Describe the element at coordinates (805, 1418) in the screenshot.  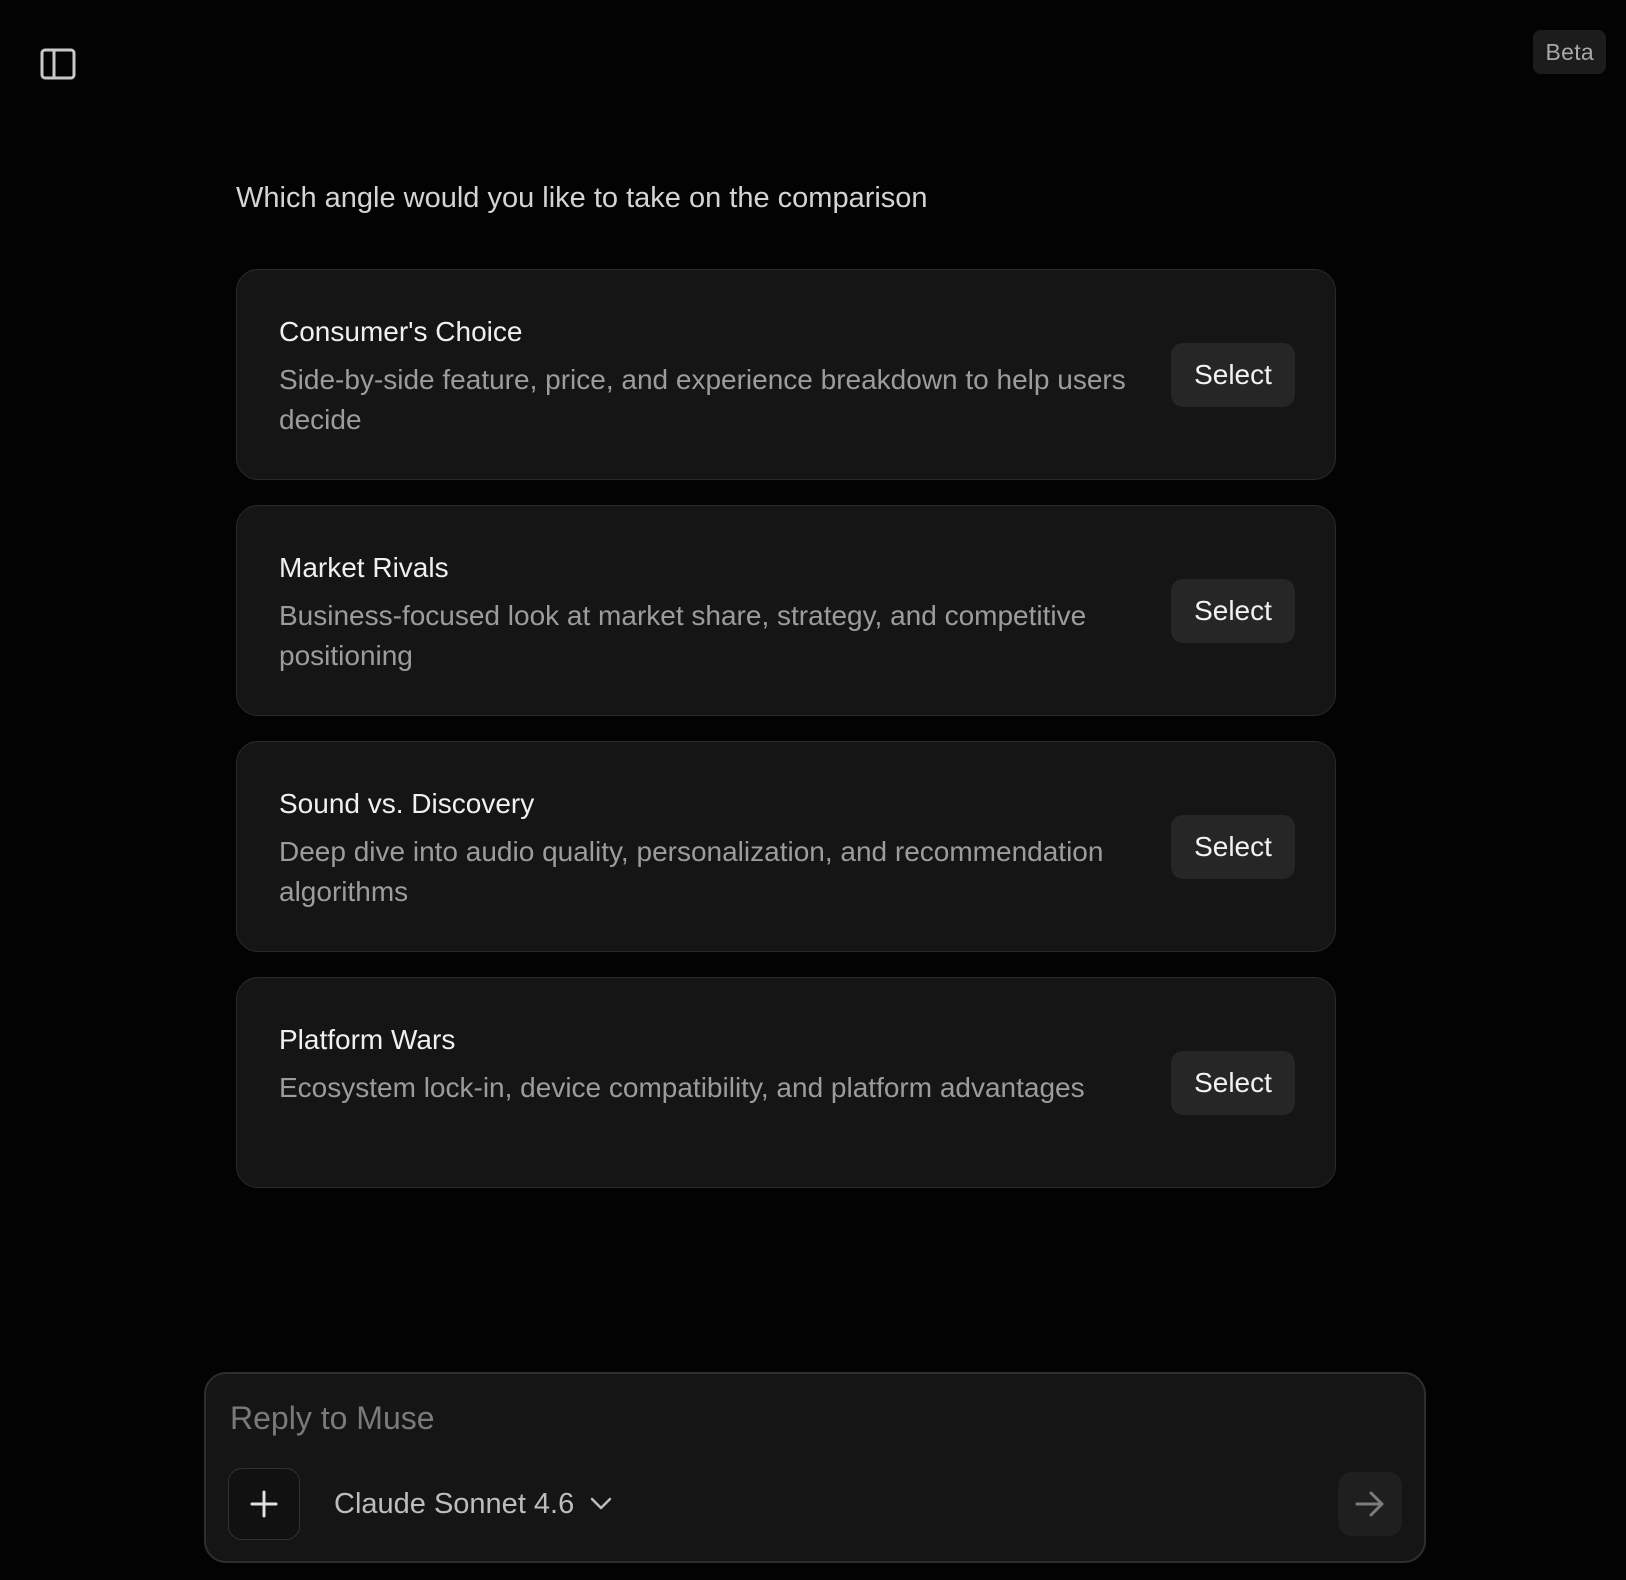
I see `reply-input` at that location.